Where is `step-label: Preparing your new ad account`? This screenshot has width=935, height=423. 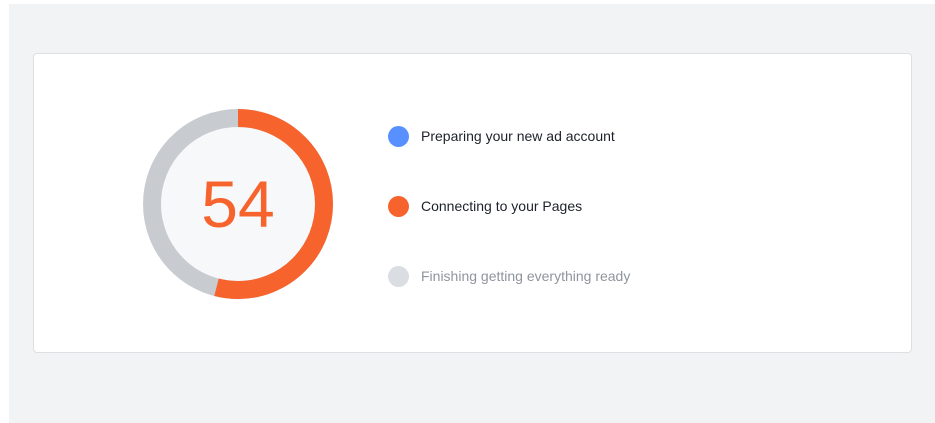
step-label: Preparing your new ad account is located at coordinates (518, 136).